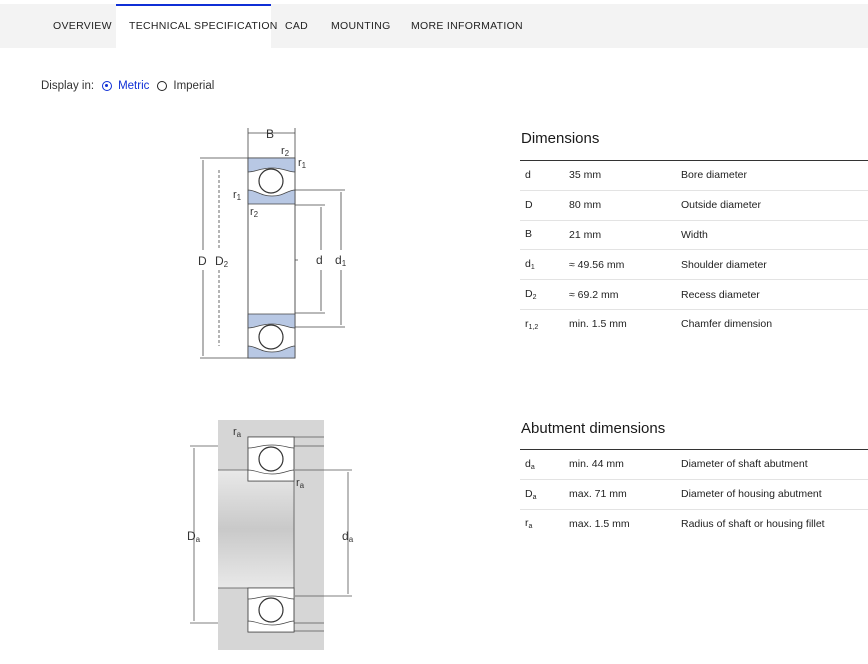 Image resolution: width=868 pixels, height=664 pixels. I want to click on description-cell: Bore diameter, so click(774, 175).